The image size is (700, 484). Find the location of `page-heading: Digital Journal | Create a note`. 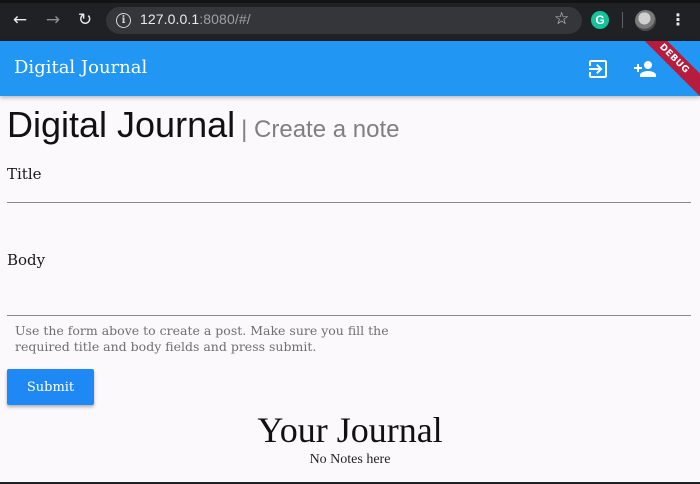

page-heading: Digital Journal | Create a note is located at coordinates (203, 125).